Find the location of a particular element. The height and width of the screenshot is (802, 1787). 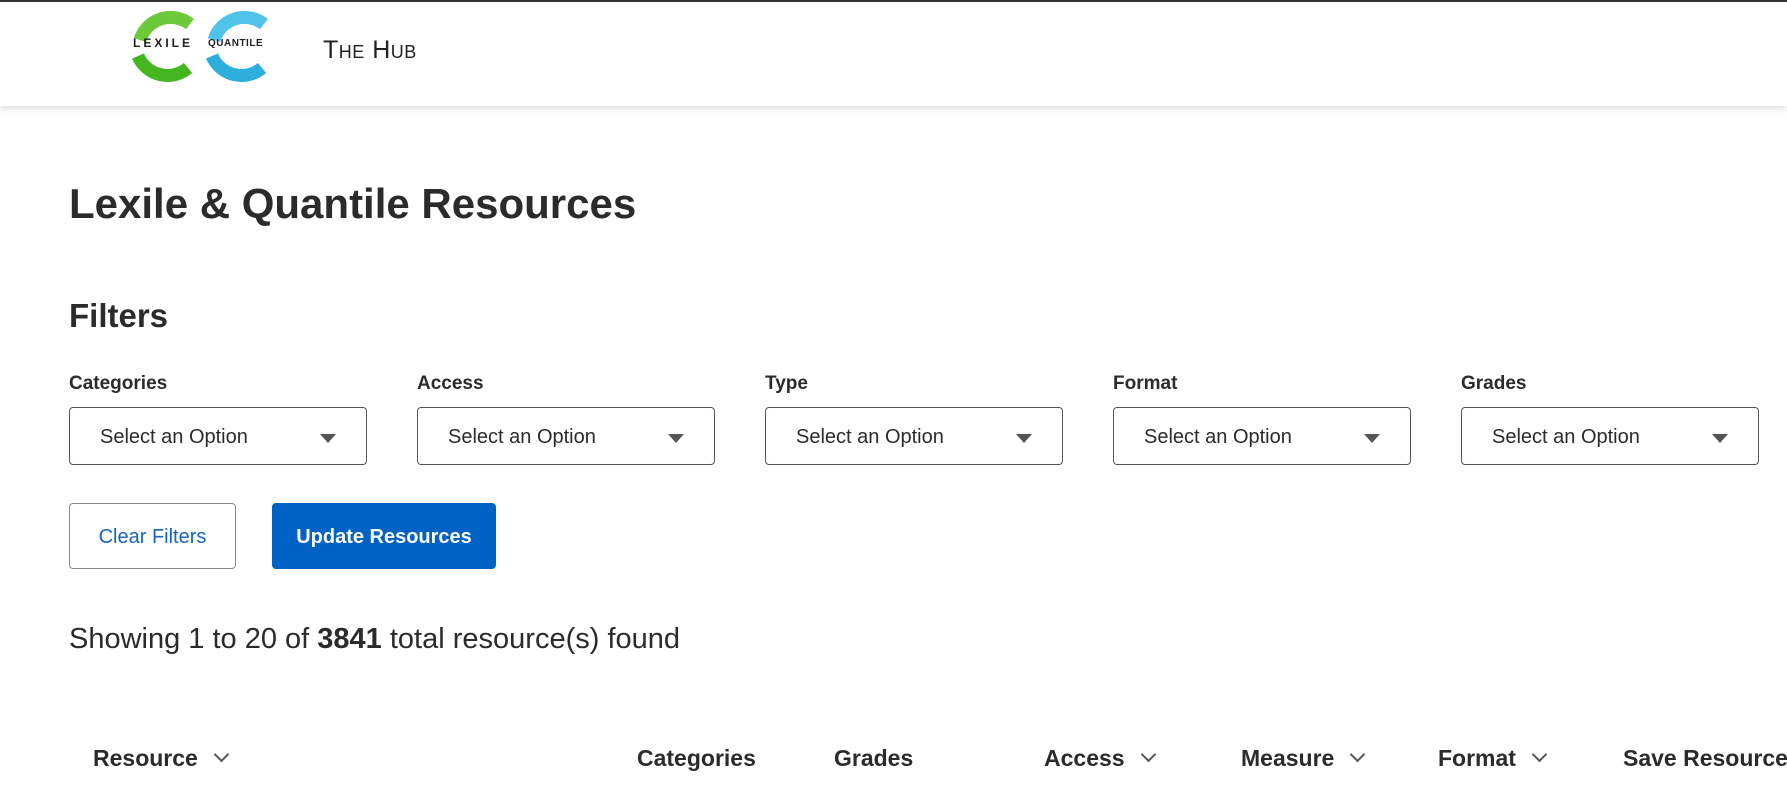

format-select: Select an Option is located at coordinates (1262, 436).